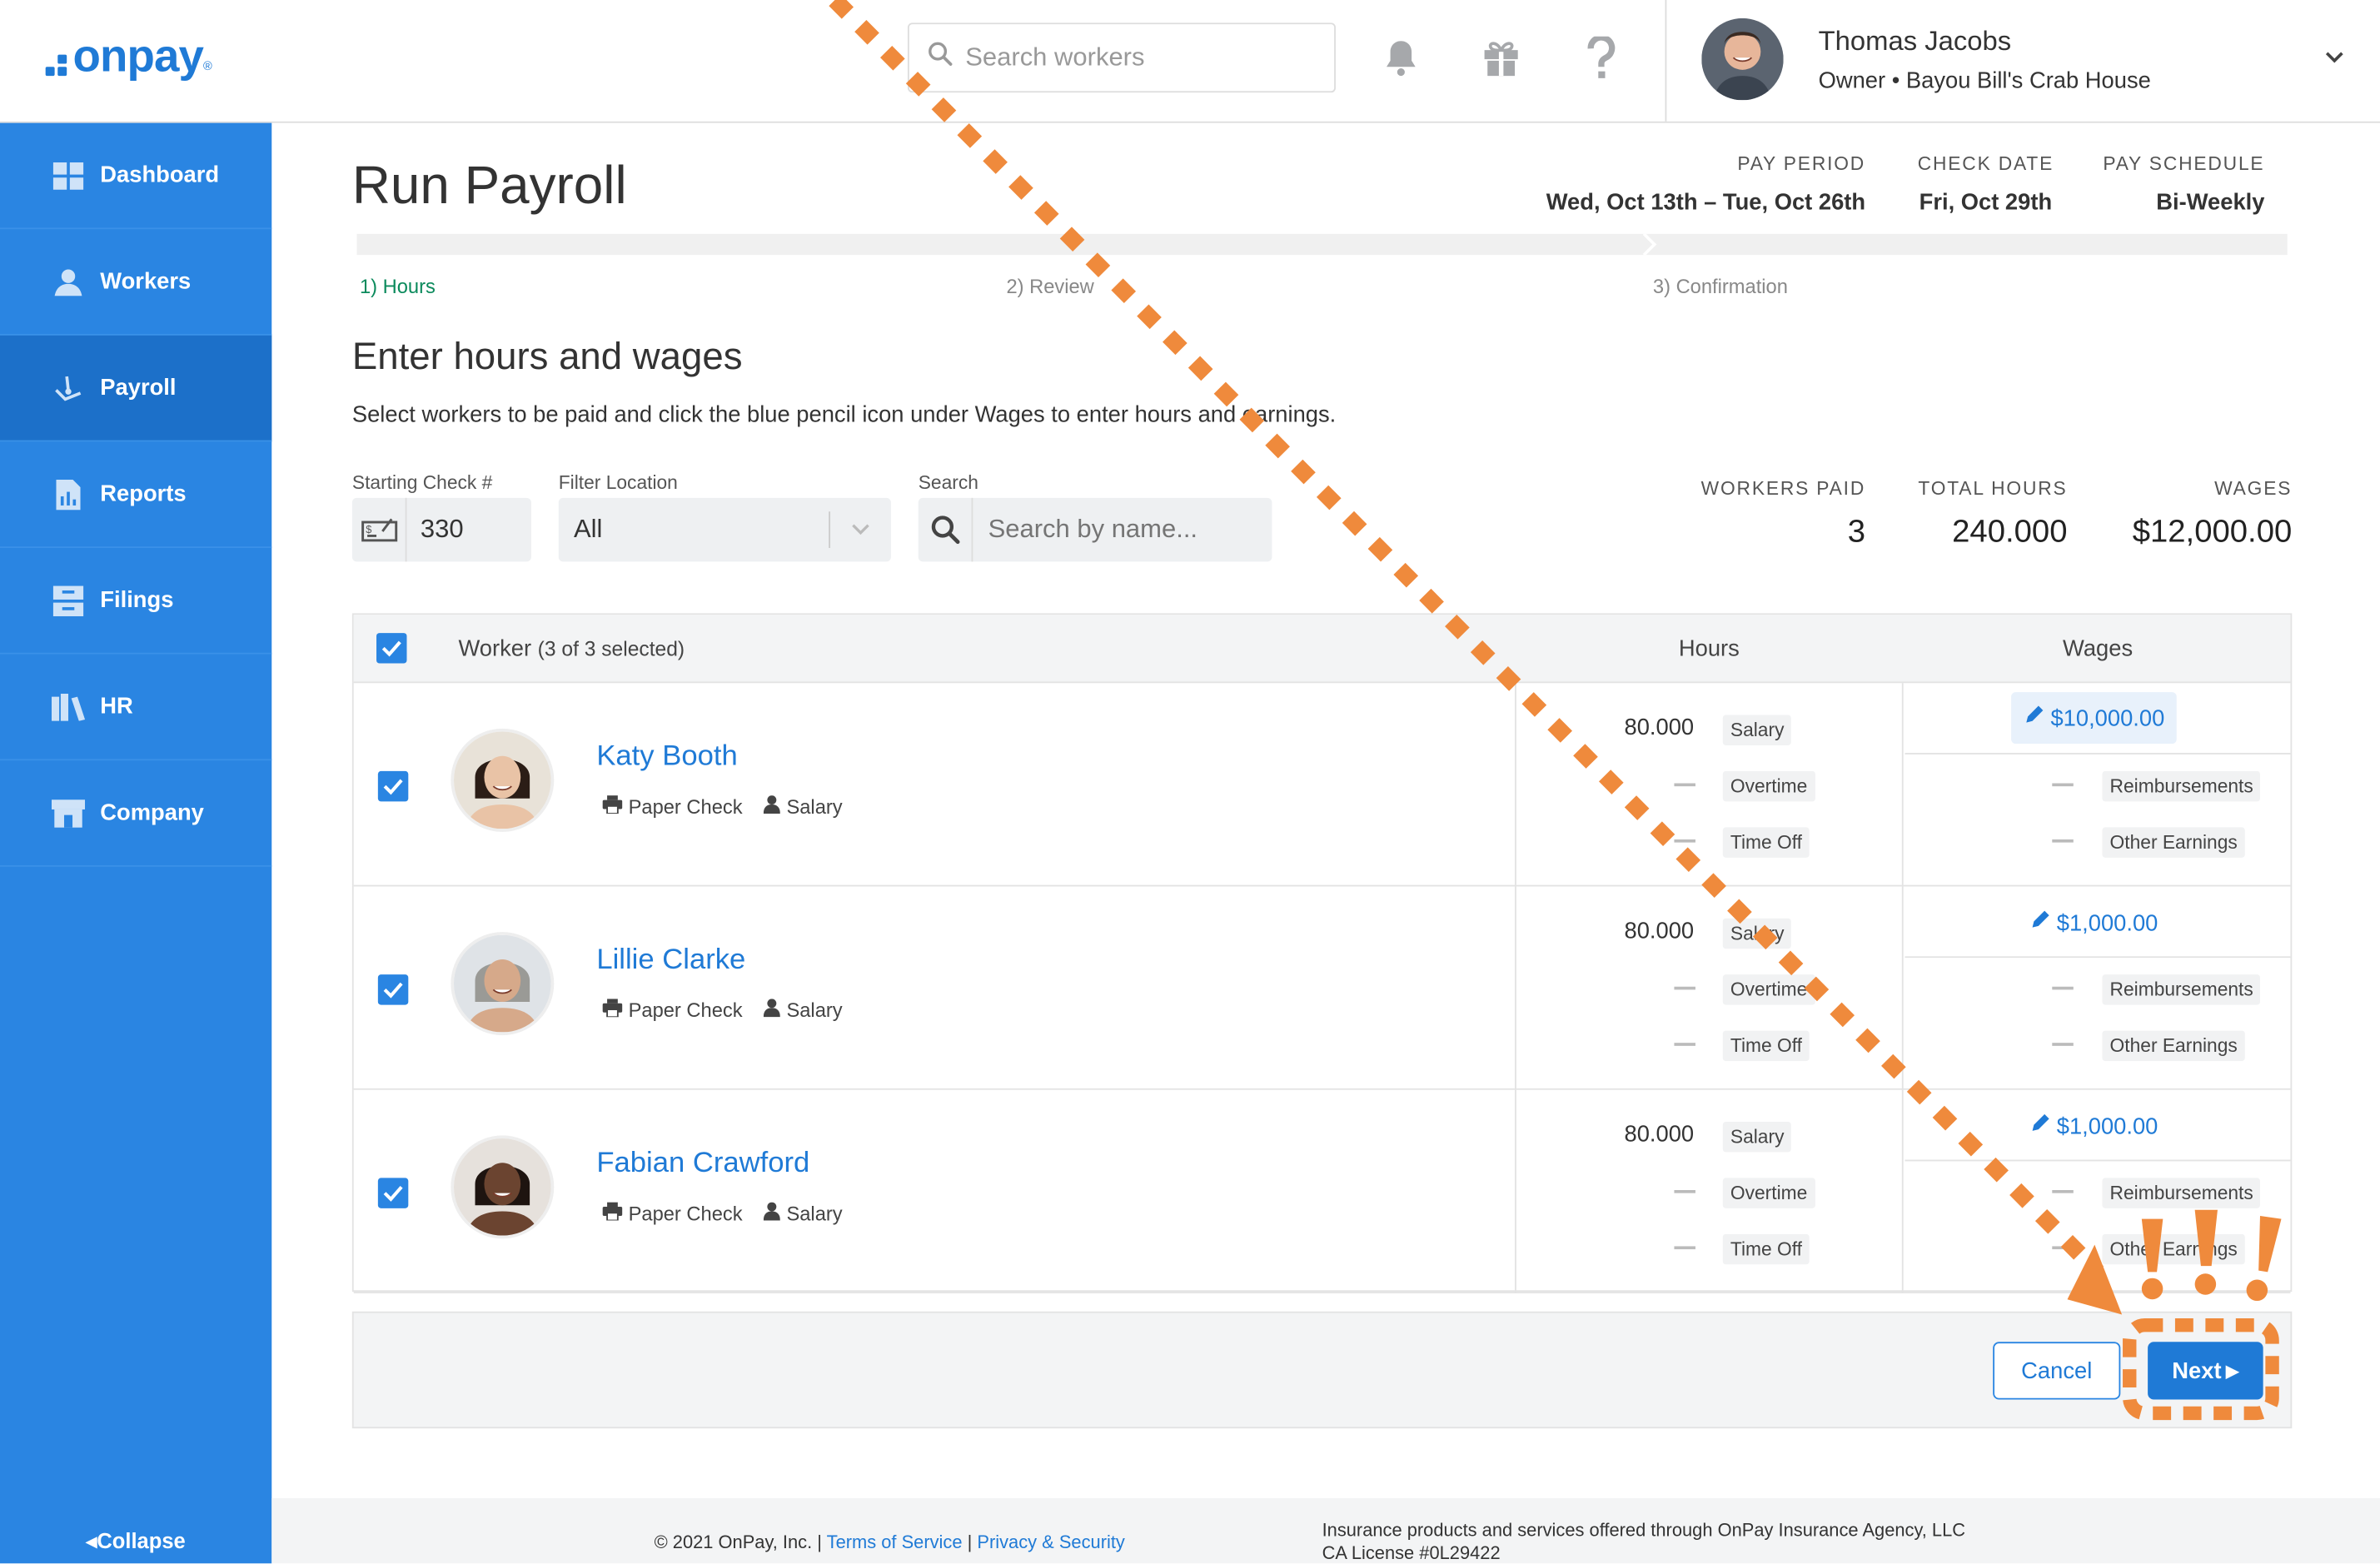 The height and width of the screenshot is (1564, 2380). What do you see at coordinates (1915, 41) in the screenshot?
I see `user-name: Thomas Jacobs` at bounding box center [1915, 41].